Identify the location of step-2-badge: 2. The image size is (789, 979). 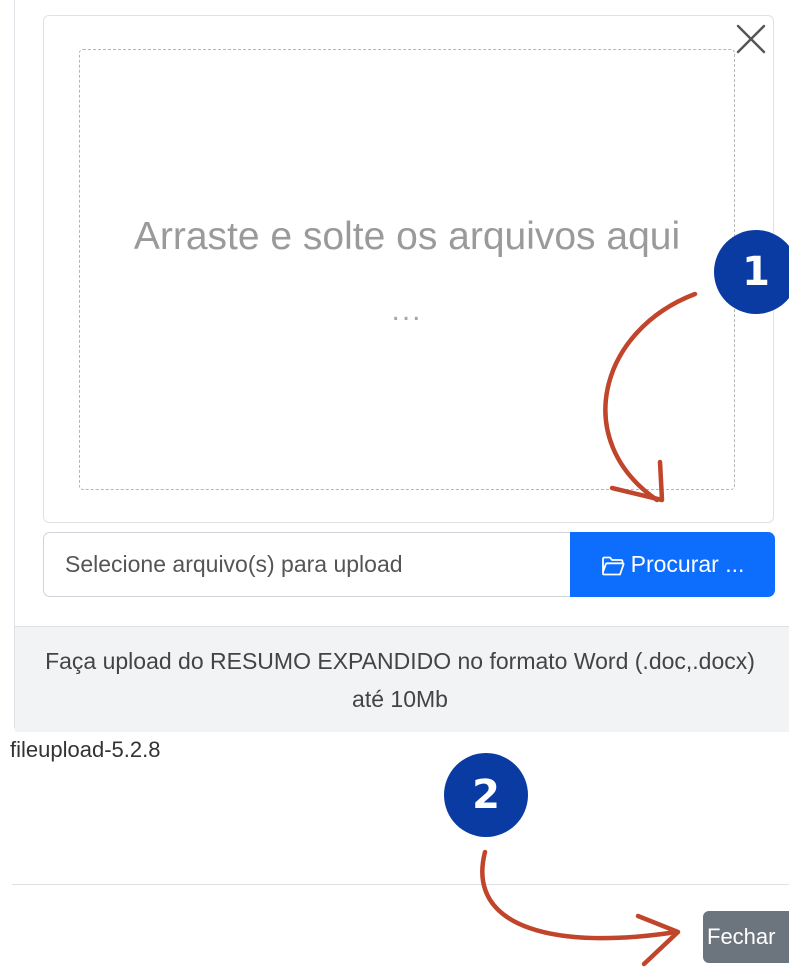
(486, 795).